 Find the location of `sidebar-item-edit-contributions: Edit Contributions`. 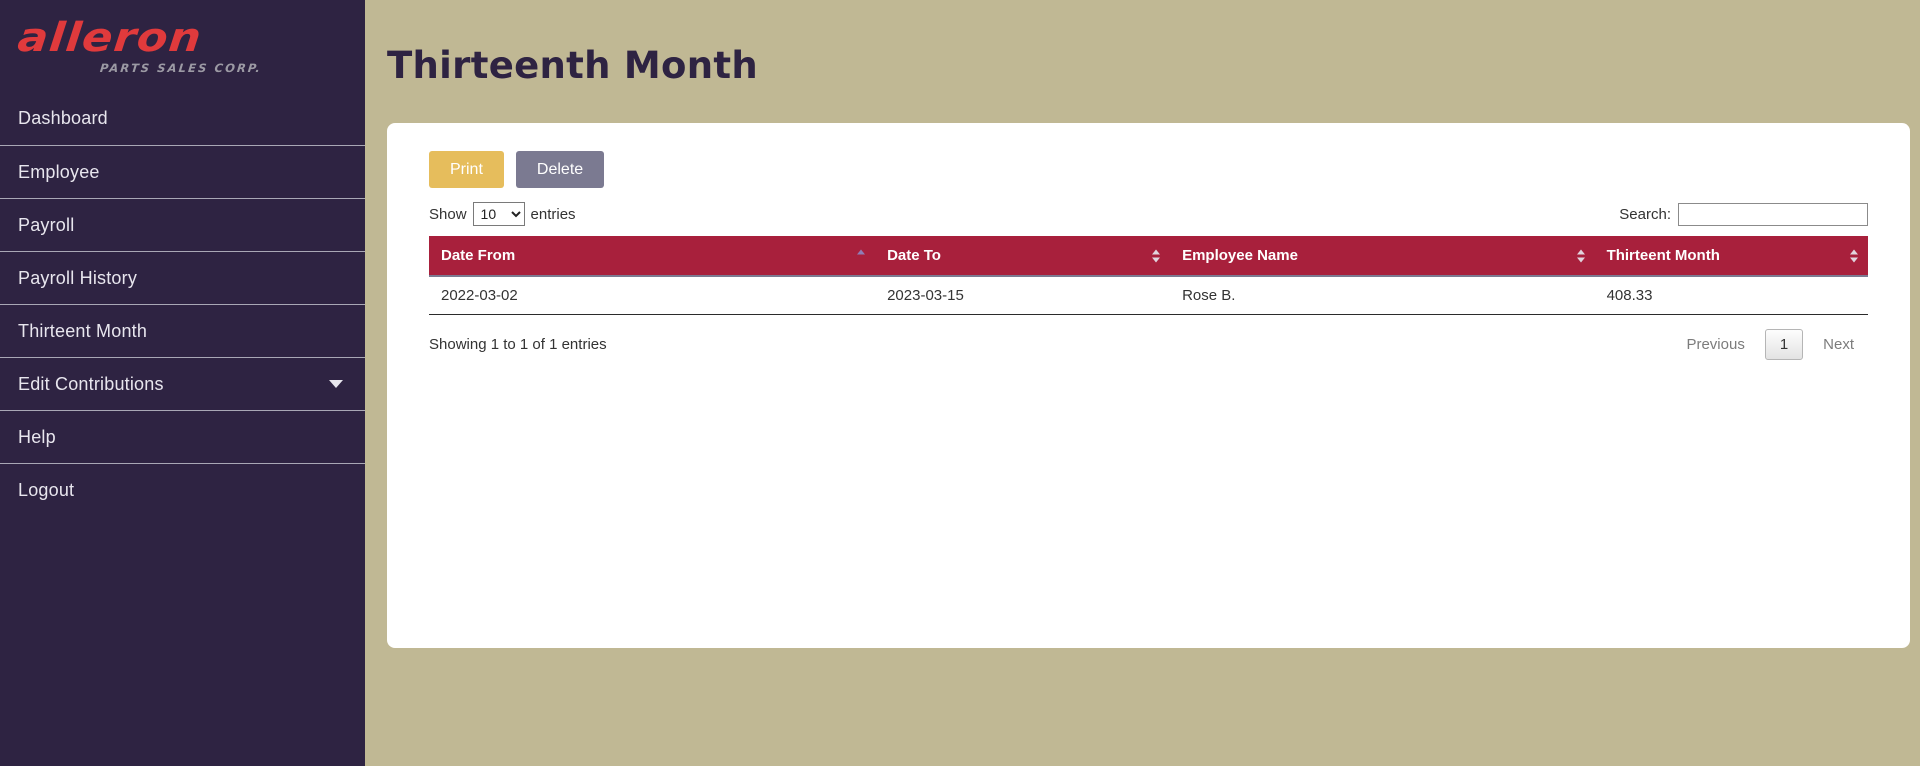

sidebar-item-edit-contributions: Edit Contributions is located at coordinates (182, 383).